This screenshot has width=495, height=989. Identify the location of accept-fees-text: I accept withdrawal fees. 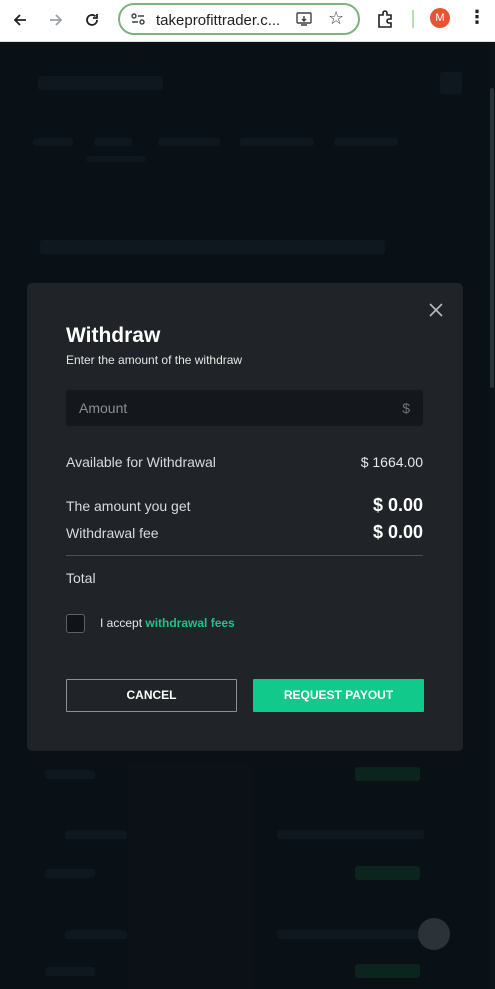
(167, 623).